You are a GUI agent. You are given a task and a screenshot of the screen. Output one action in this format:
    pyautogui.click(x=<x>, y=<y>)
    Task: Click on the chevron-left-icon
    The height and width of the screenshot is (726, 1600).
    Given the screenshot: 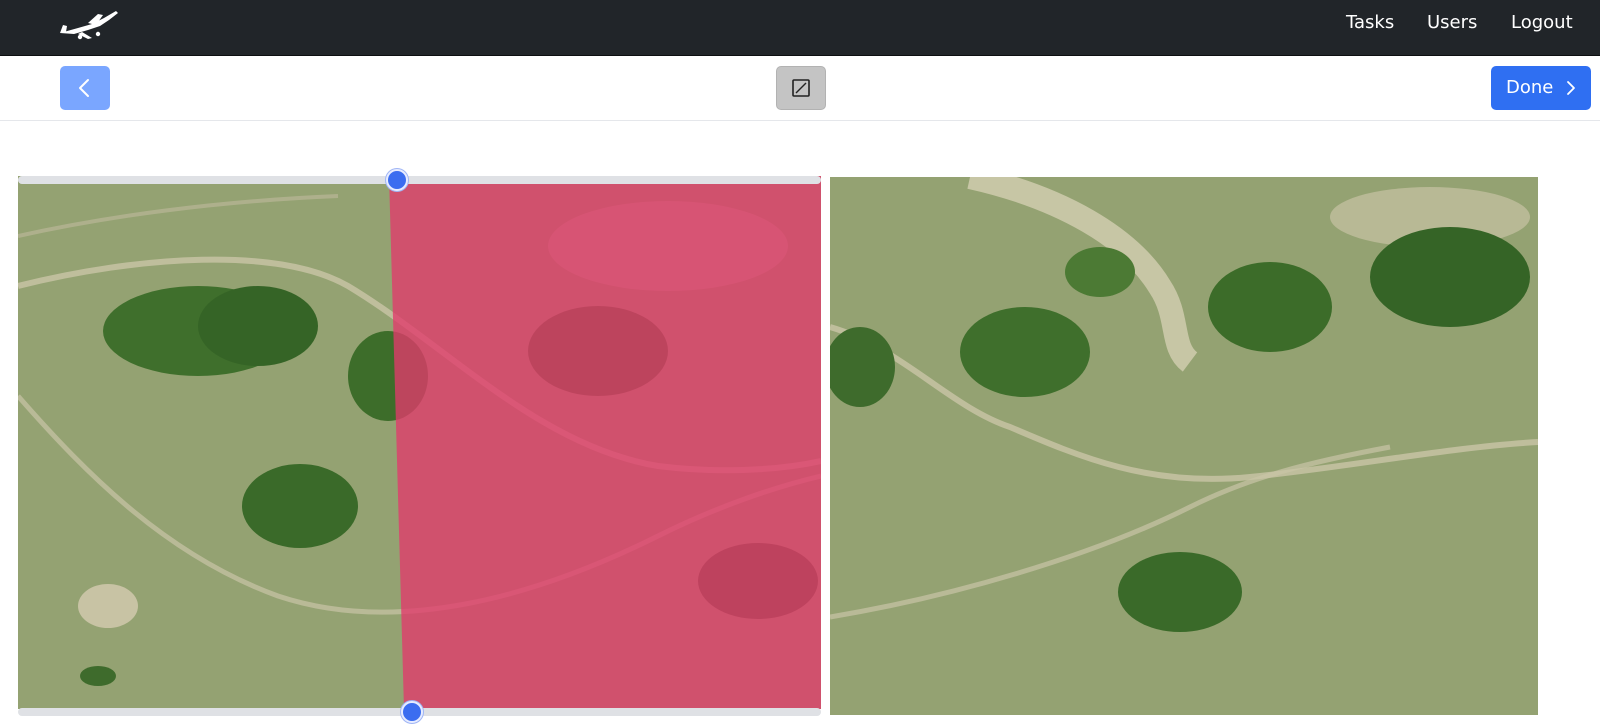 What is the action you would take?
    pyautogui.click(x=84, y=88)
    